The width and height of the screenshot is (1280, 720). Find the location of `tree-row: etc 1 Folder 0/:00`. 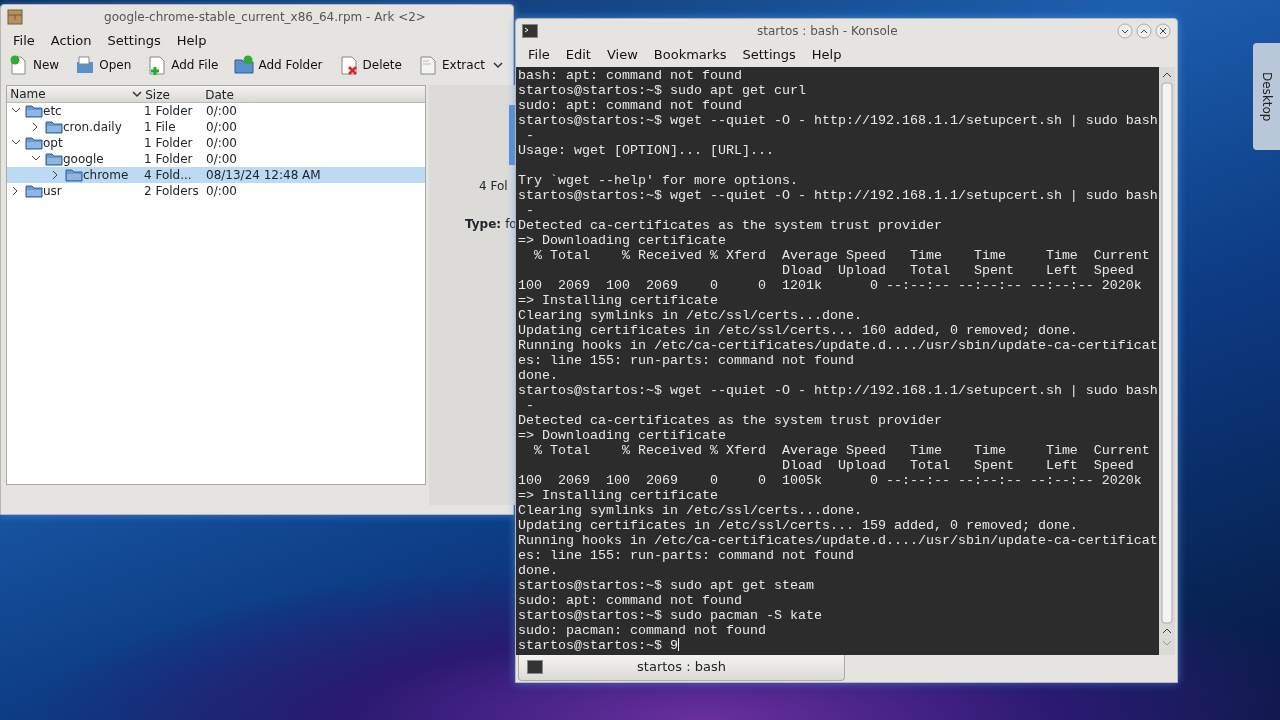

tree-row: etc 1 Folder 0/:00 is located at coordinates (216, 111).